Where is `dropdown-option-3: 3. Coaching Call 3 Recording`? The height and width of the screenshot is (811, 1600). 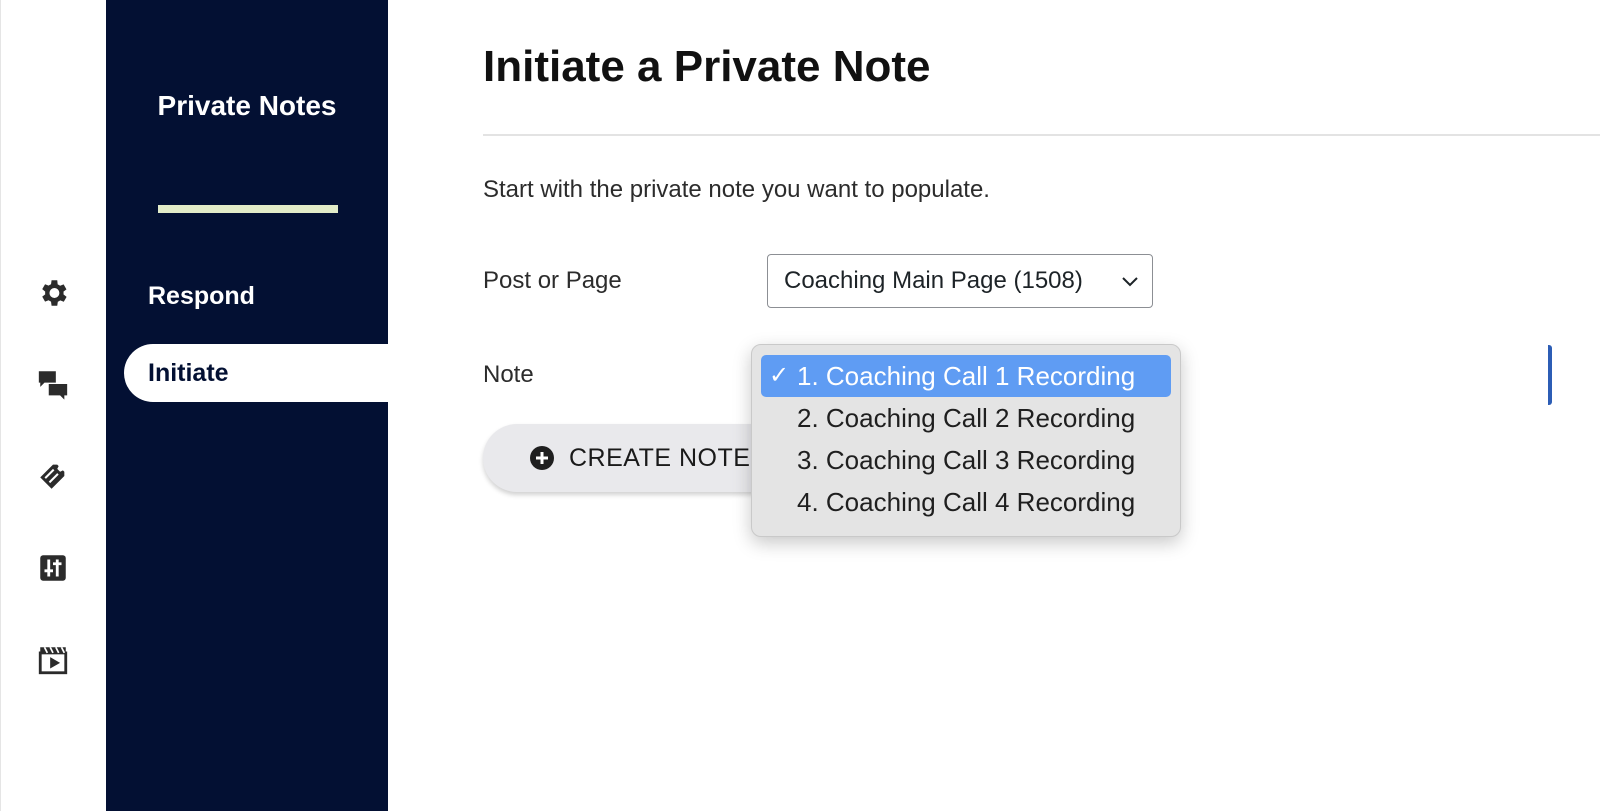
dropdown-option-3: 3. Coaching Call 3 Recording is located at coordinates (966, 460).